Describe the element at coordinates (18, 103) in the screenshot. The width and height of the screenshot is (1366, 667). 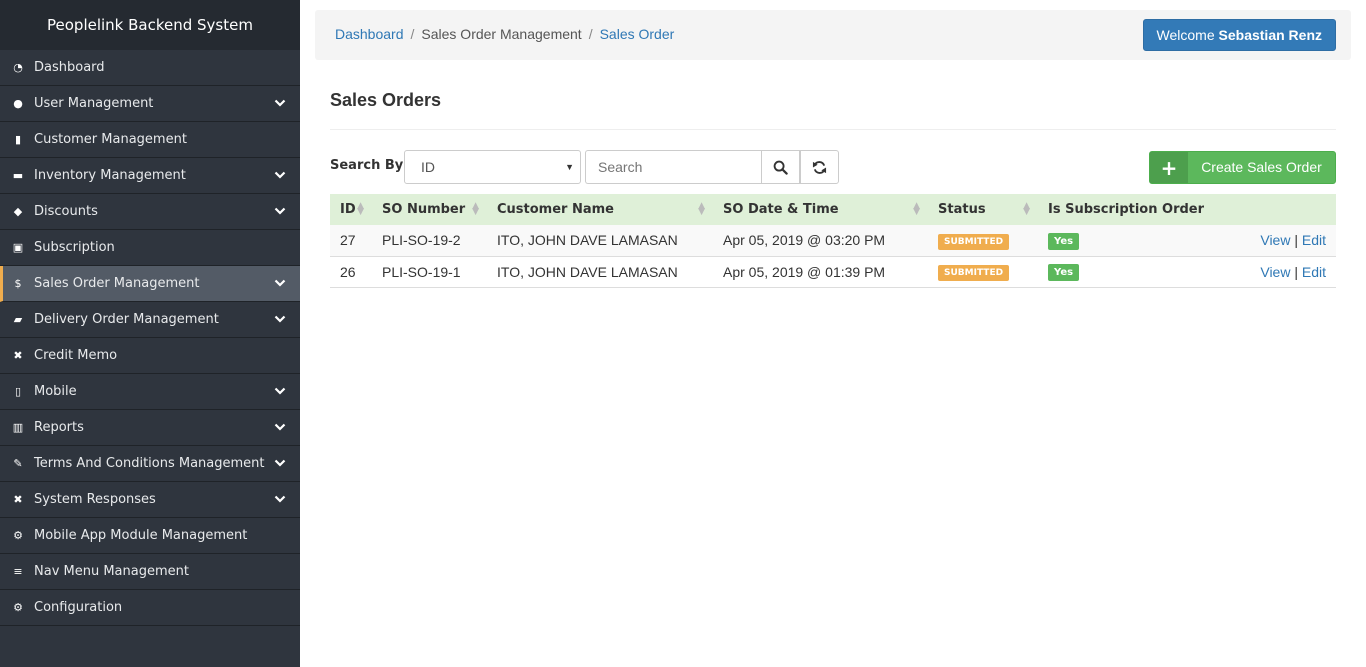
I see `user-icon: ●` at that location.